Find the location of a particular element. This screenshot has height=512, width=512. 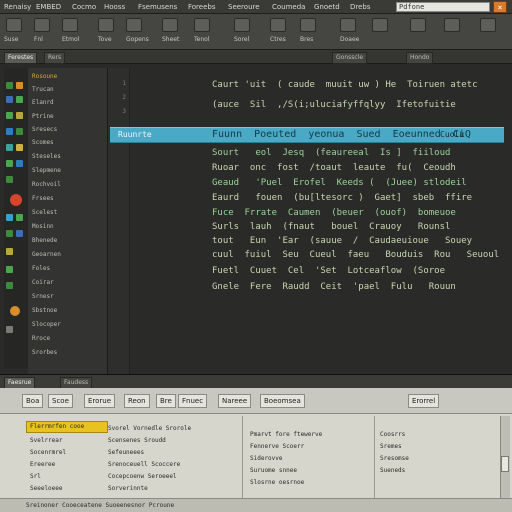

dock-row: Flerrmrfen cooe is located at coordinates (68, 427).